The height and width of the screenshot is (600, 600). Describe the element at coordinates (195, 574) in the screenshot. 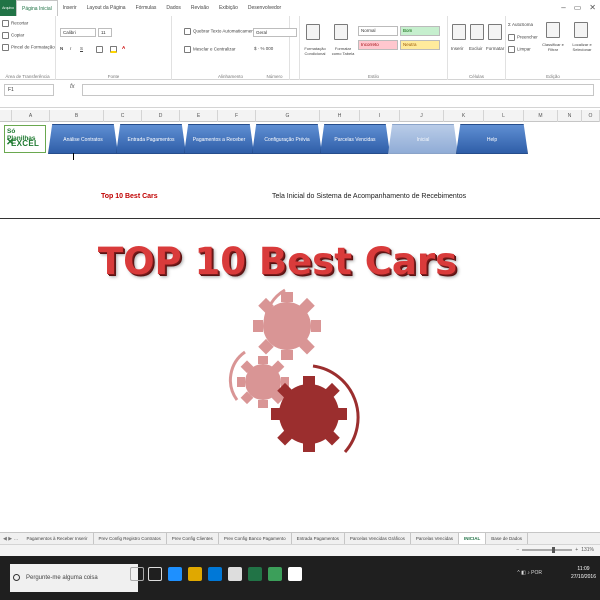

I see `file-explorer-icon` at that location.